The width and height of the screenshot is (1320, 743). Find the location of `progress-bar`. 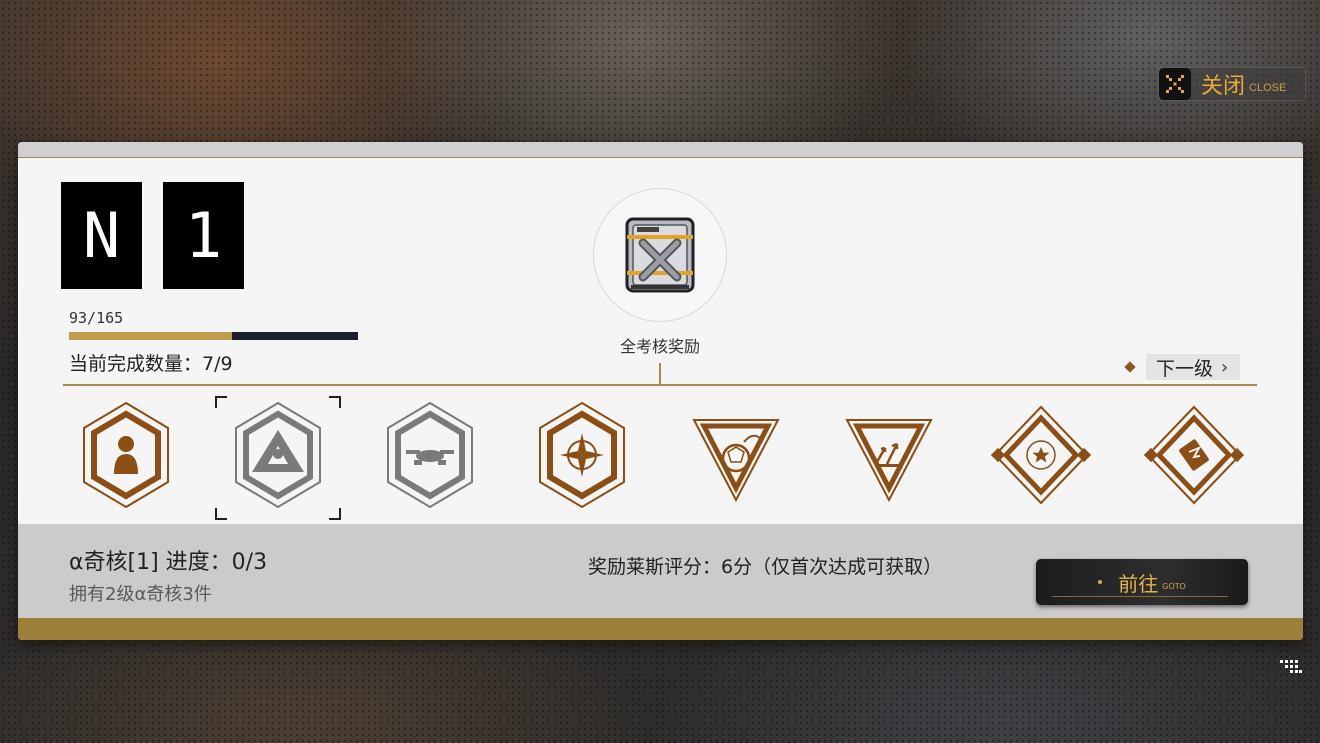

progress-bar is located at coordinates (213, 336).